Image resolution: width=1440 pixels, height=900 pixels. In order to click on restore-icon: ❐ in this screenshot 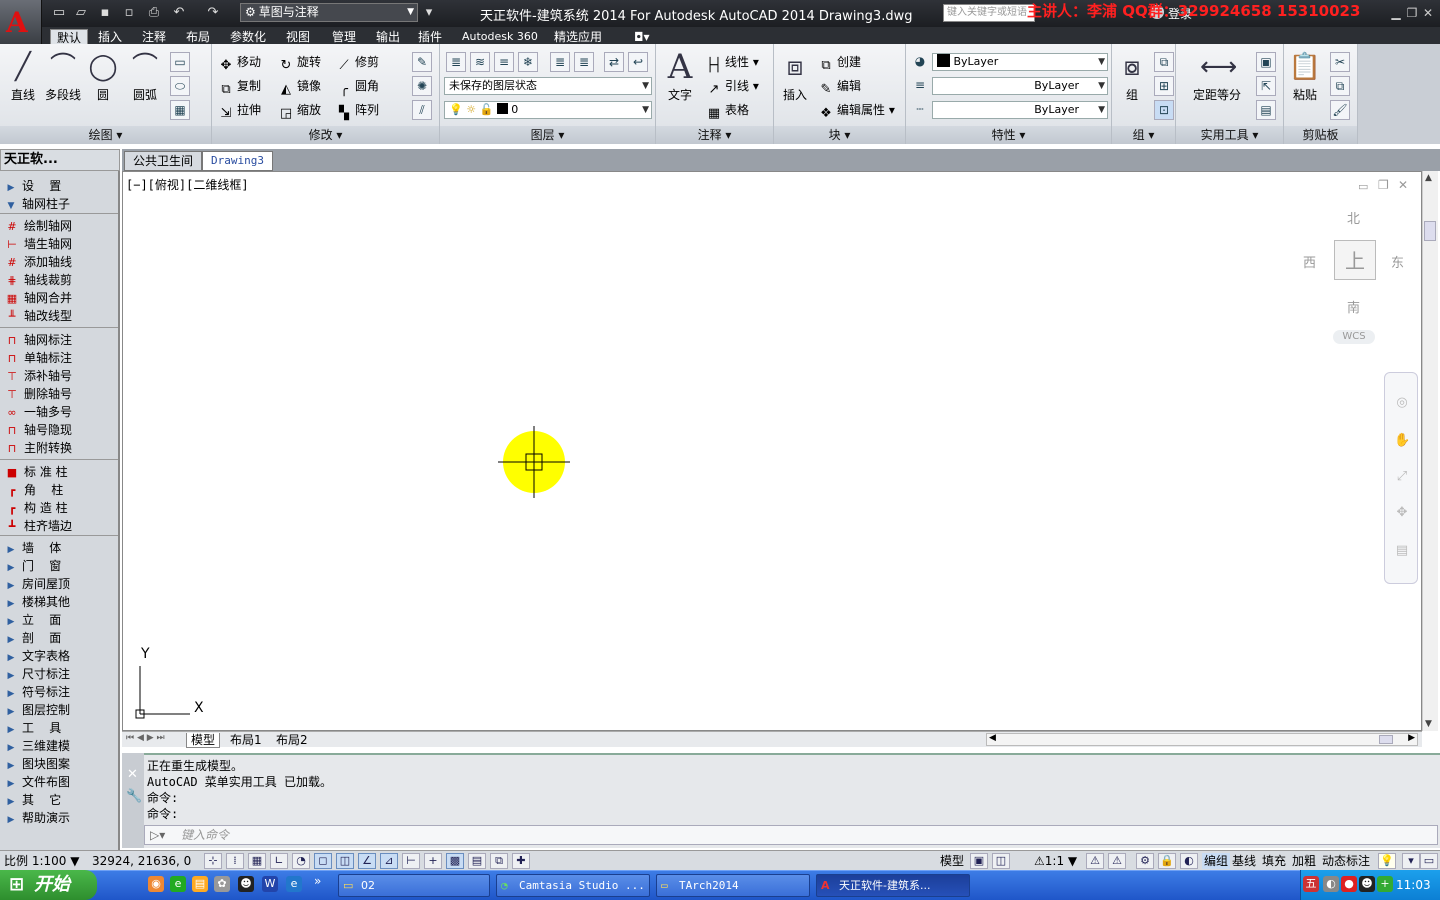, I will do `click(1412, 13)`.